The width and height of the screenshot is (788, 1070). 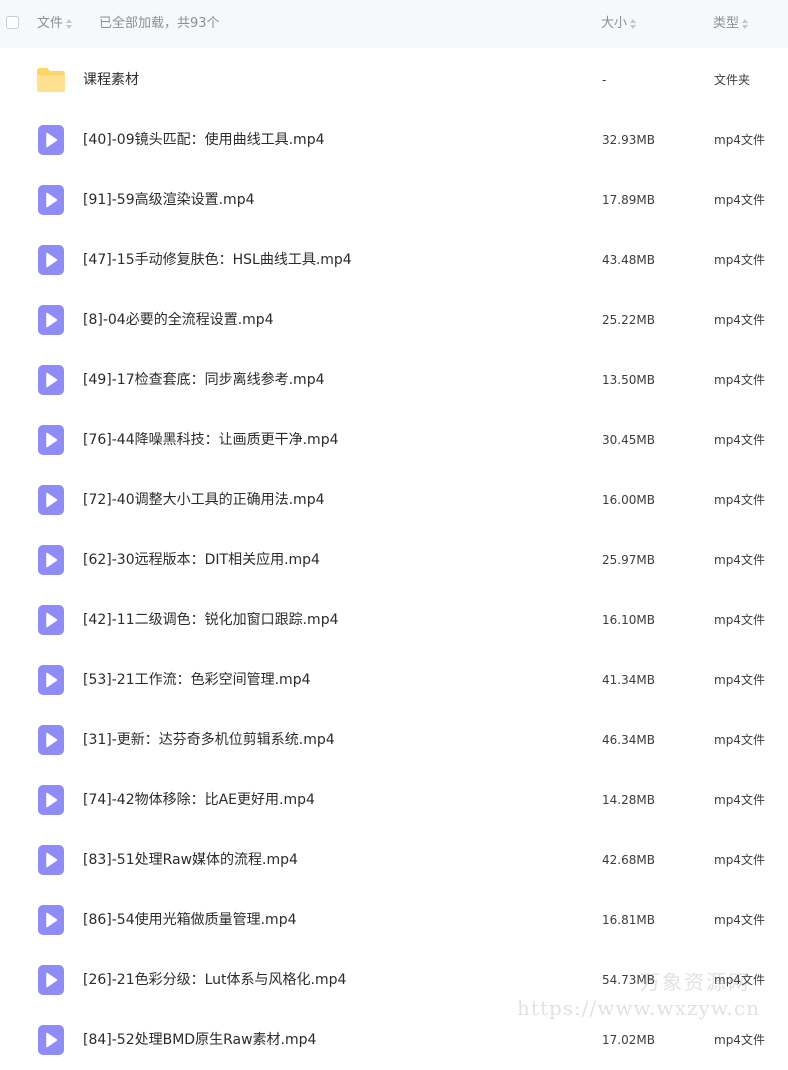 What do you see at coordinates (628, 440) in the screenshot?
I see `file-size: 30.45MB` at bounding box center [628, 440].